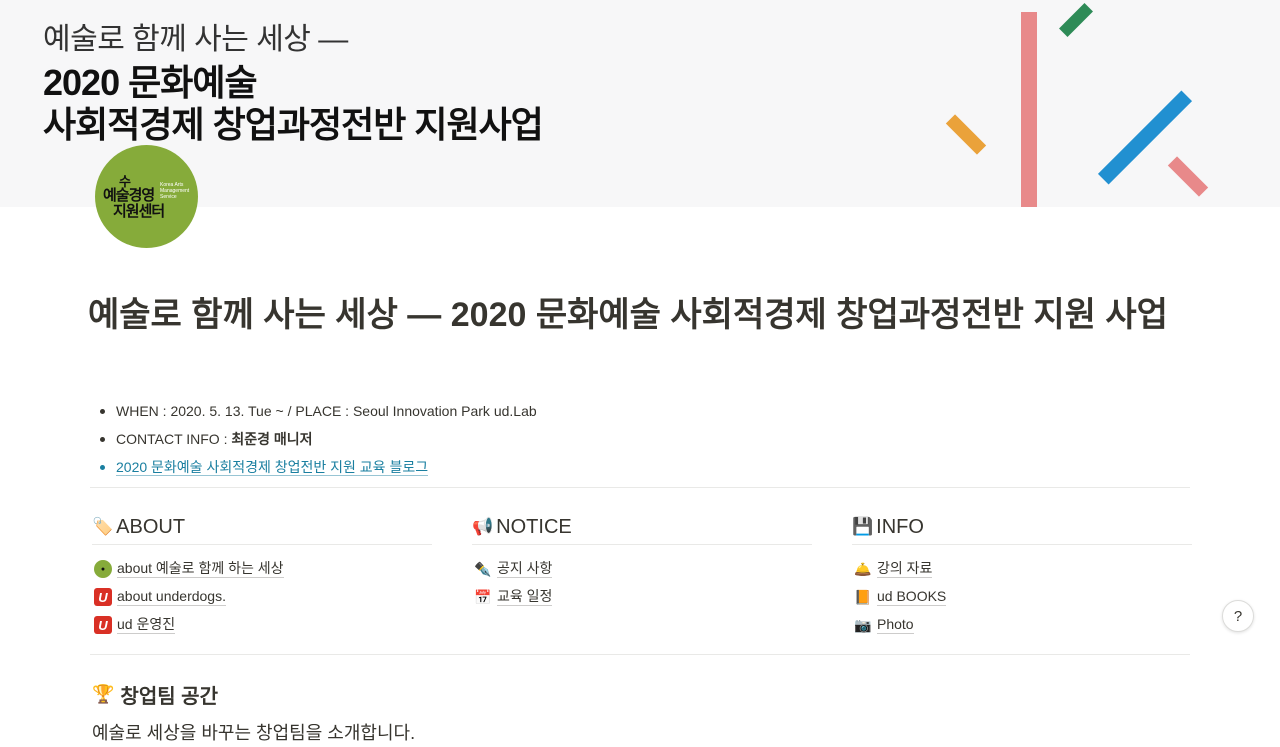  Describe the element at coordinates (293, 124) in the screenshot. I see `cover-title-line2: 사회적경제 창업과정전반 지원사업` at that location.